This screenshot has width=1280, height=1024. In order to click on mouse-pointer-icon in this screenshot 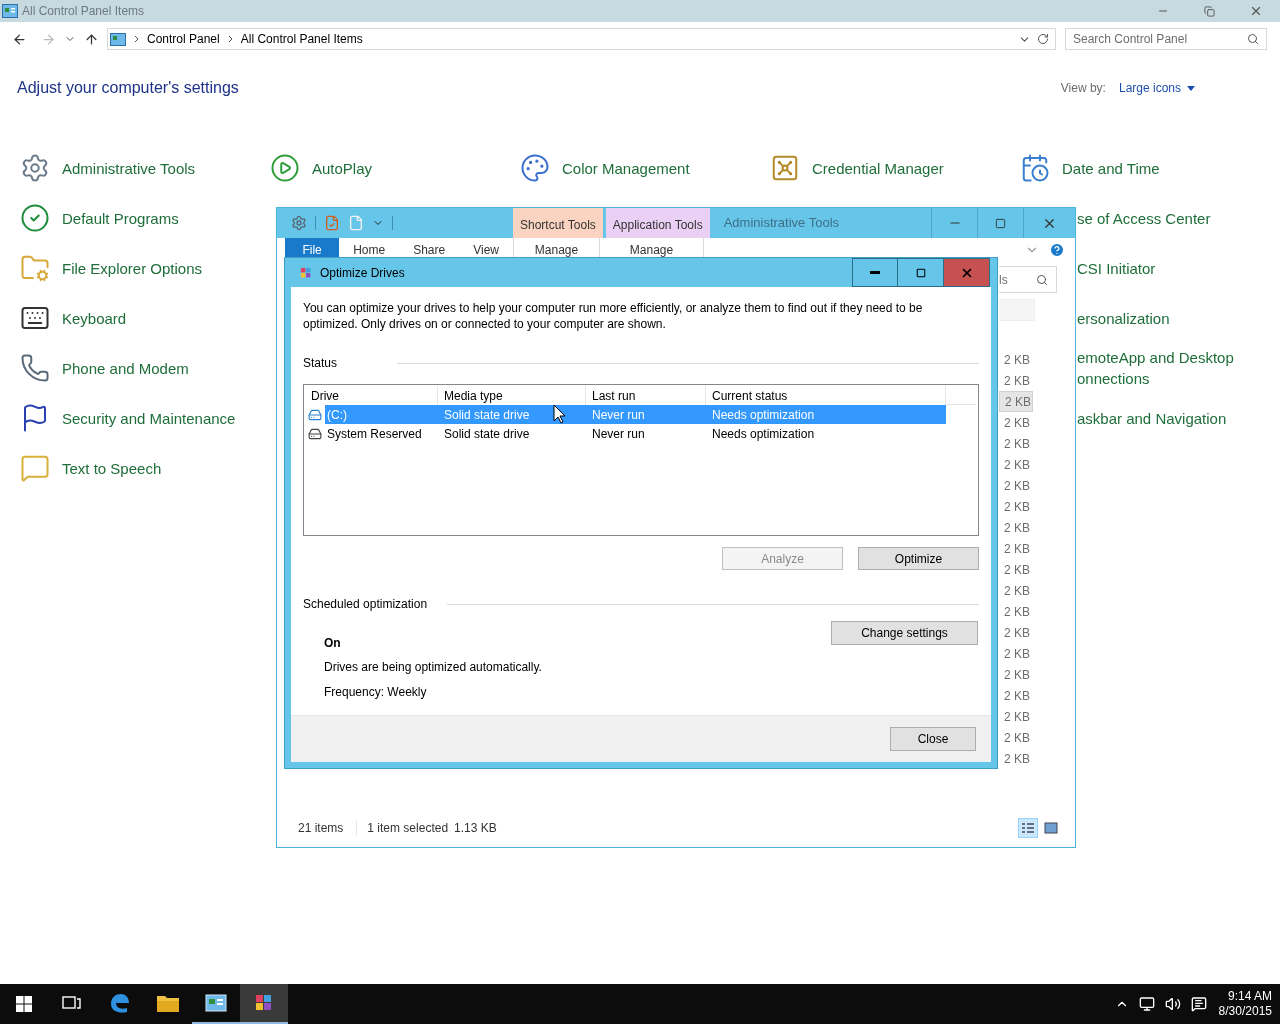, I will do `click(559, 414)`.